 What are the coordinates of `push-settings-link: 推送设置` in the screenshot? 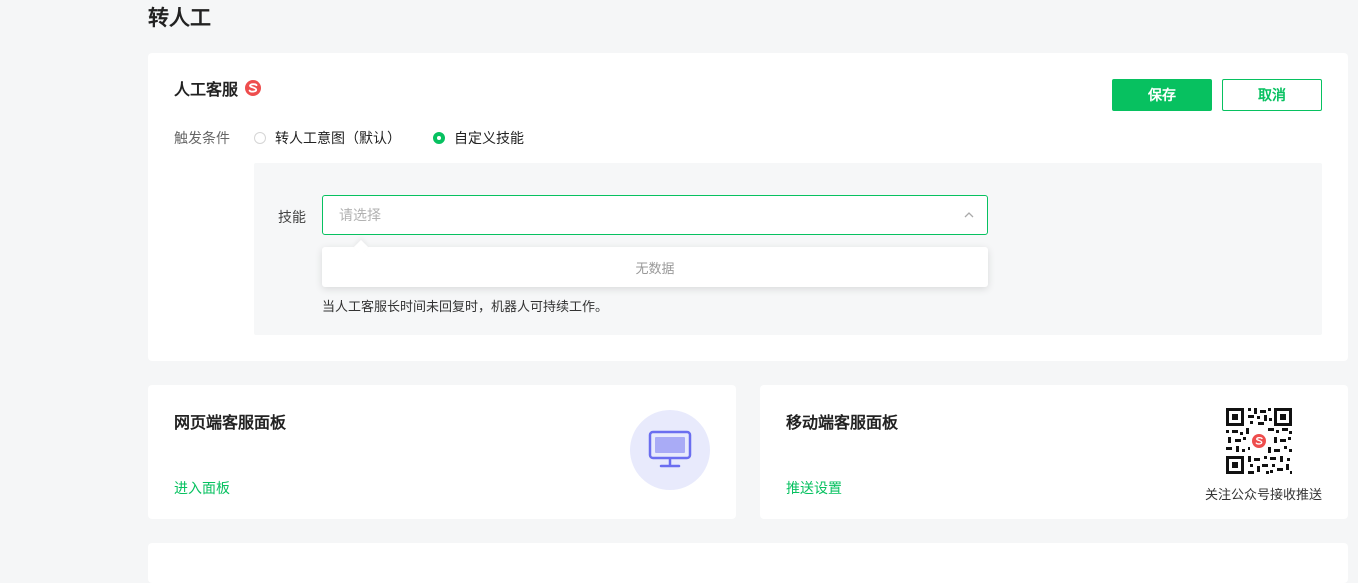 It's located at (814, 488).